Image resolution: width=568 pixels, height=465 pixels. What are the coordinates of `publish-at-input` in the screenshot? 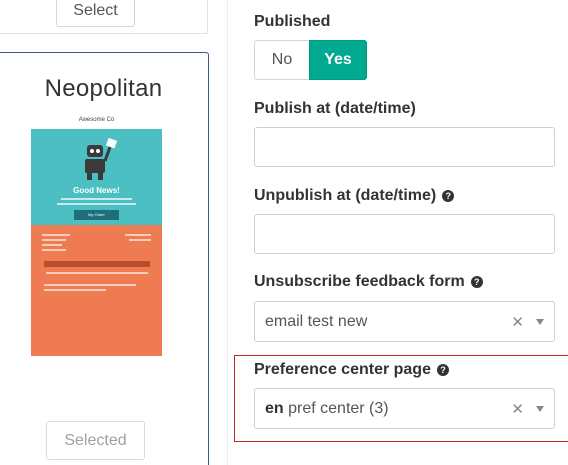 It's located at (404, 147).